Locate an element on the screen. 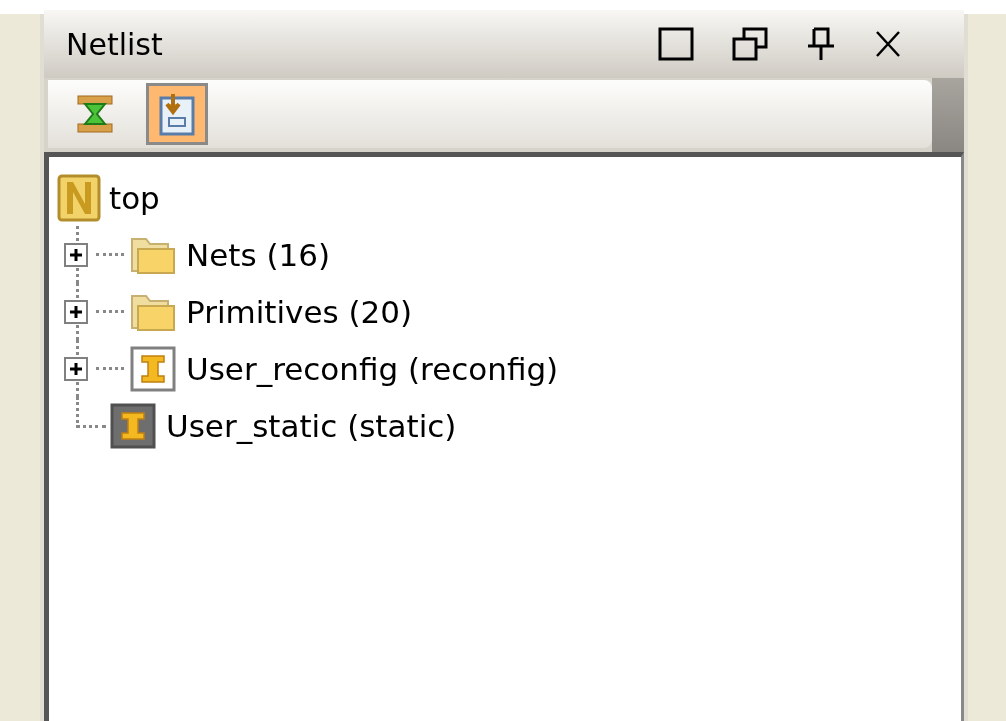  netlist-icon is located at coordinates (79, 197).